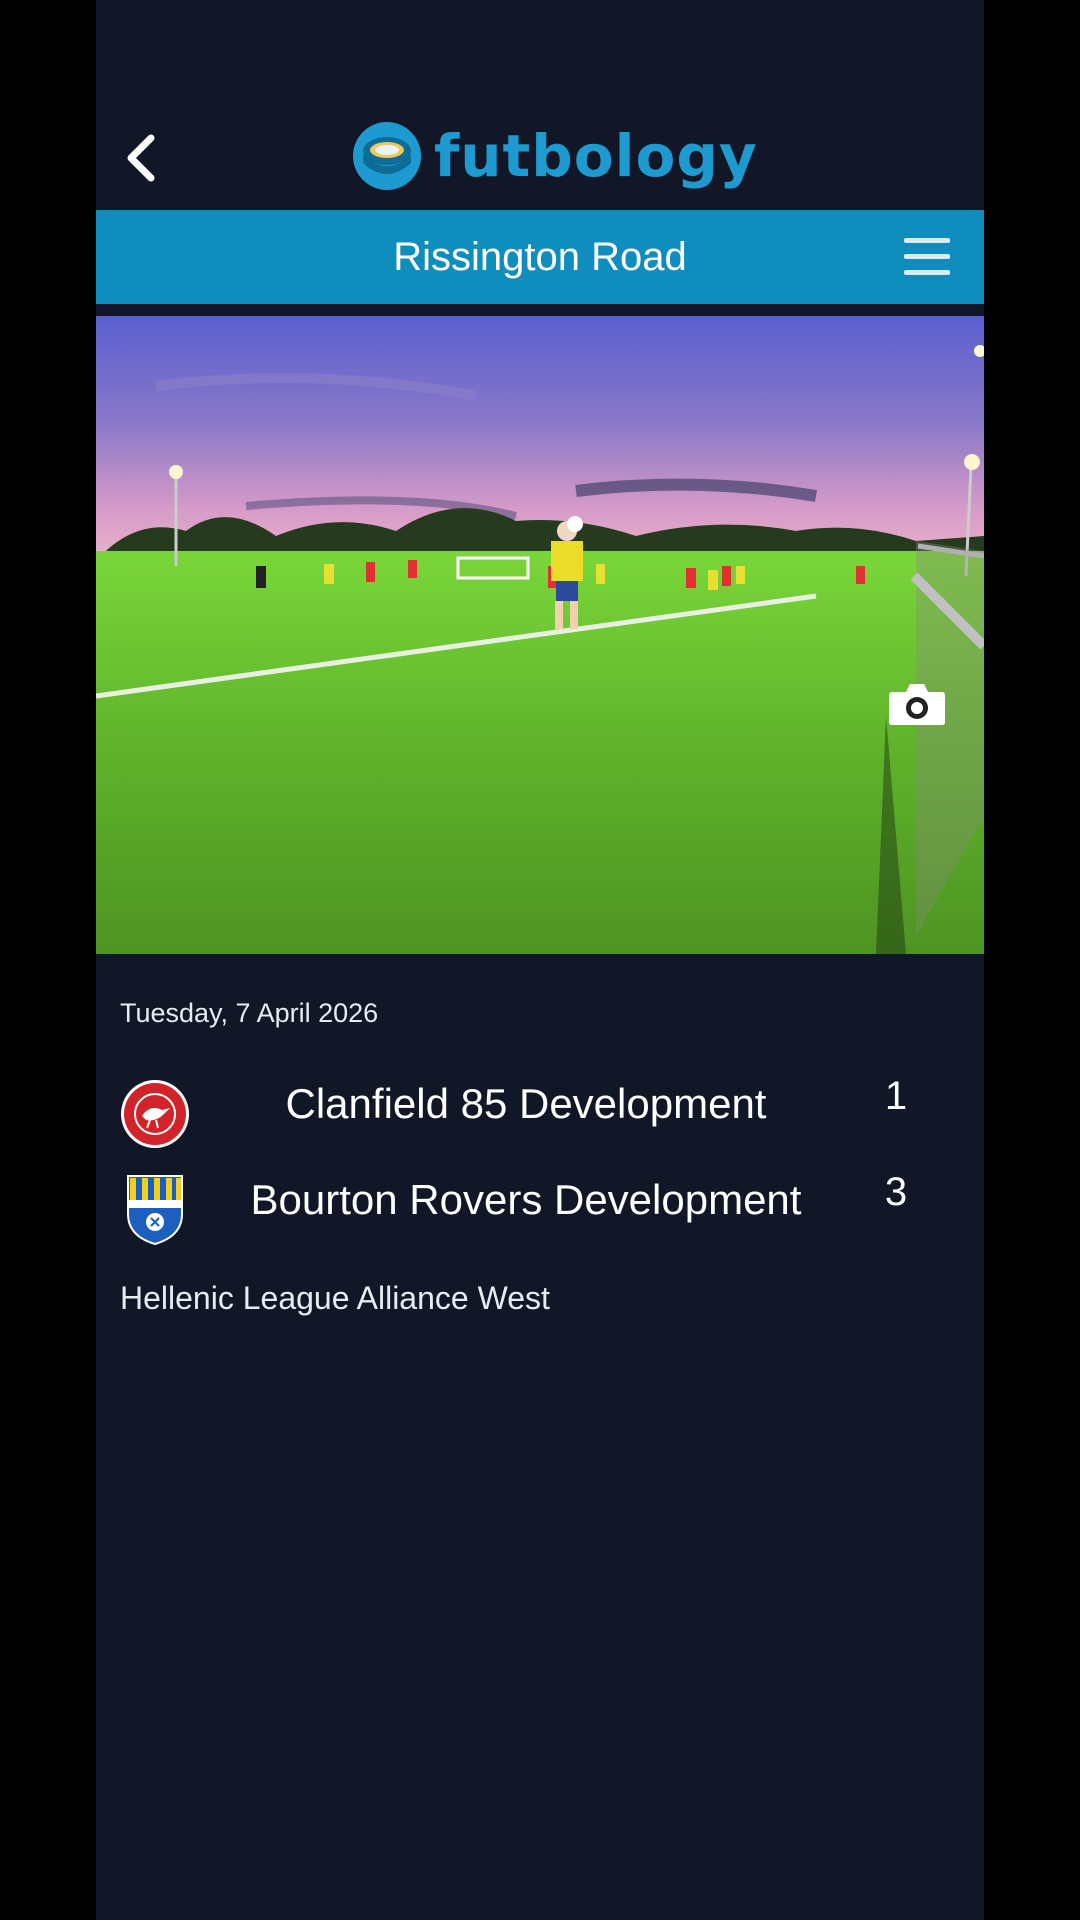 This screenshot has height=1920, width=1080. I want to click on home-team-score: 1, so click(896, 1096).